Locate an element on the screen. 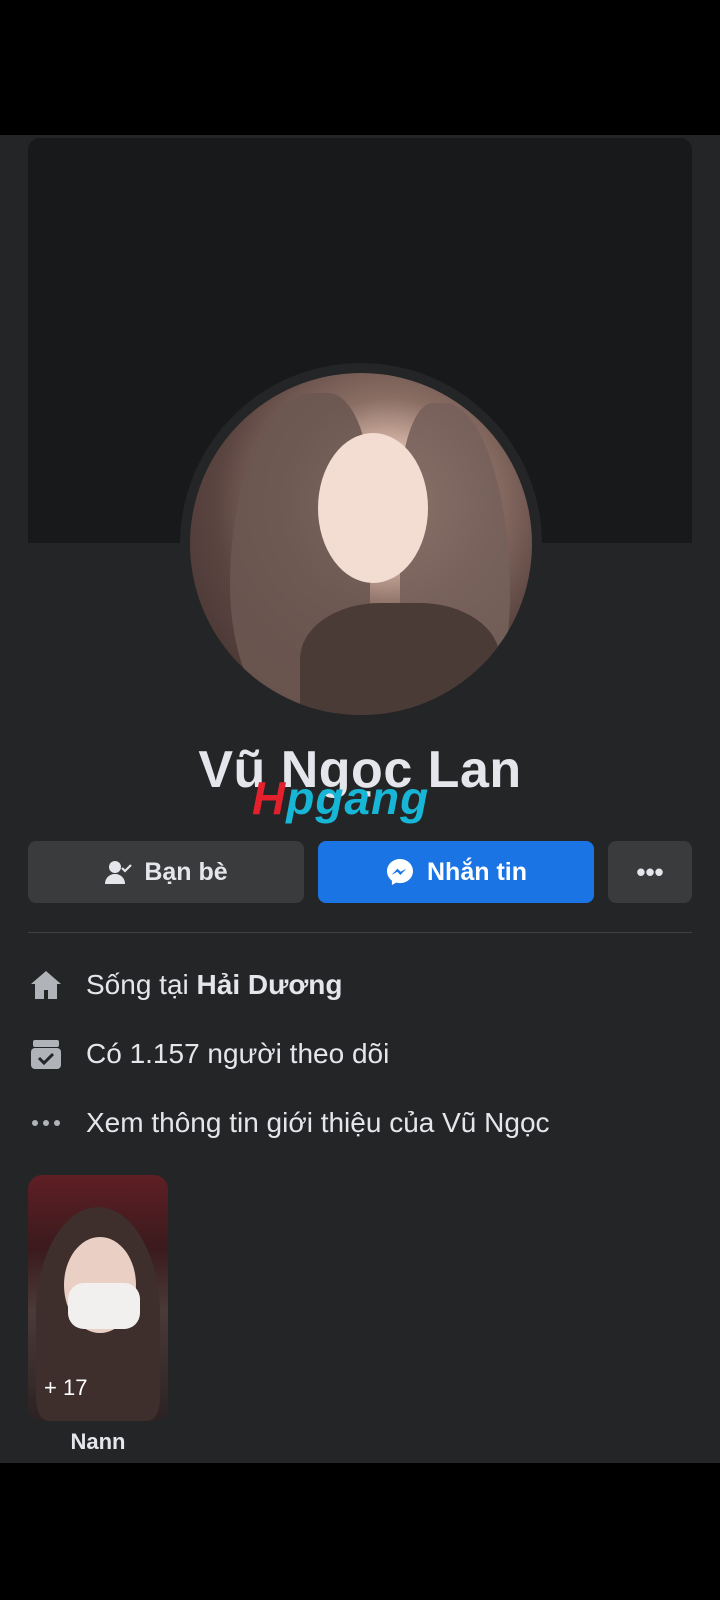  watermark-part2: pgang is located at coordinates (358, 798).